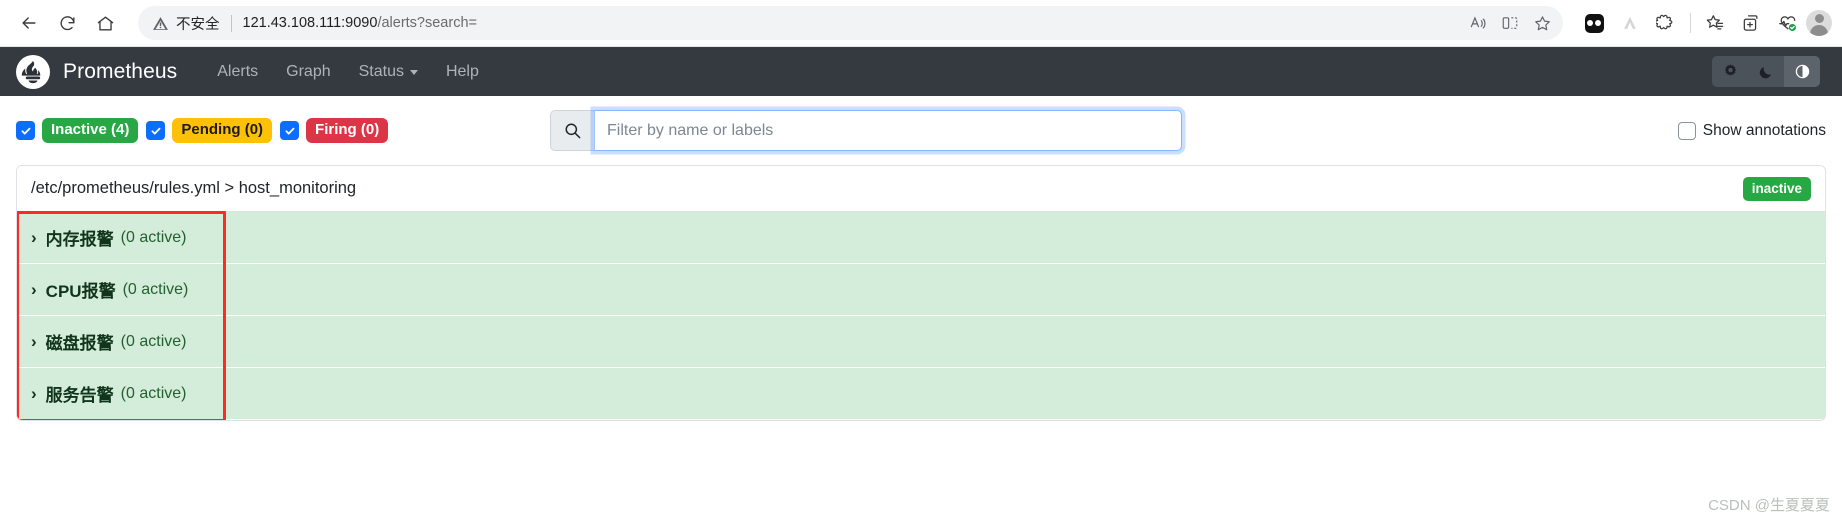 The height and width of the screenshot is (521, 1842). I want to click on search-group, so click(866, 130).